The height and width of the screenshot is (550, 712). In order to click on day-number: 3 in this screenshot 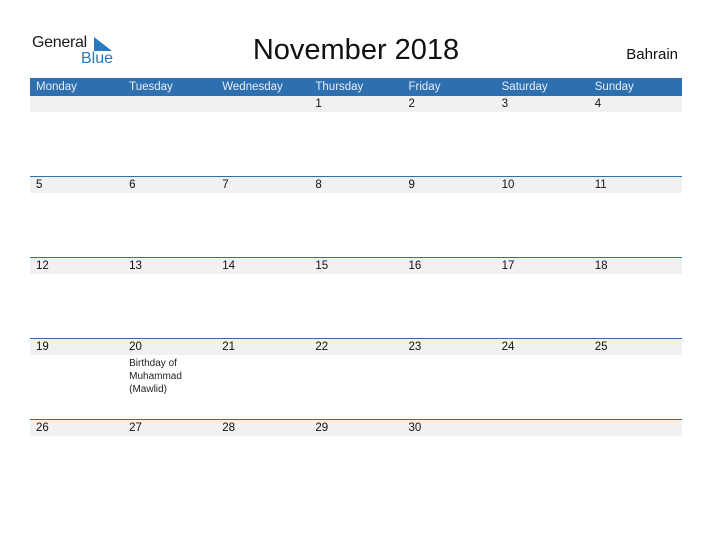, I will do `click(505, 104)`.